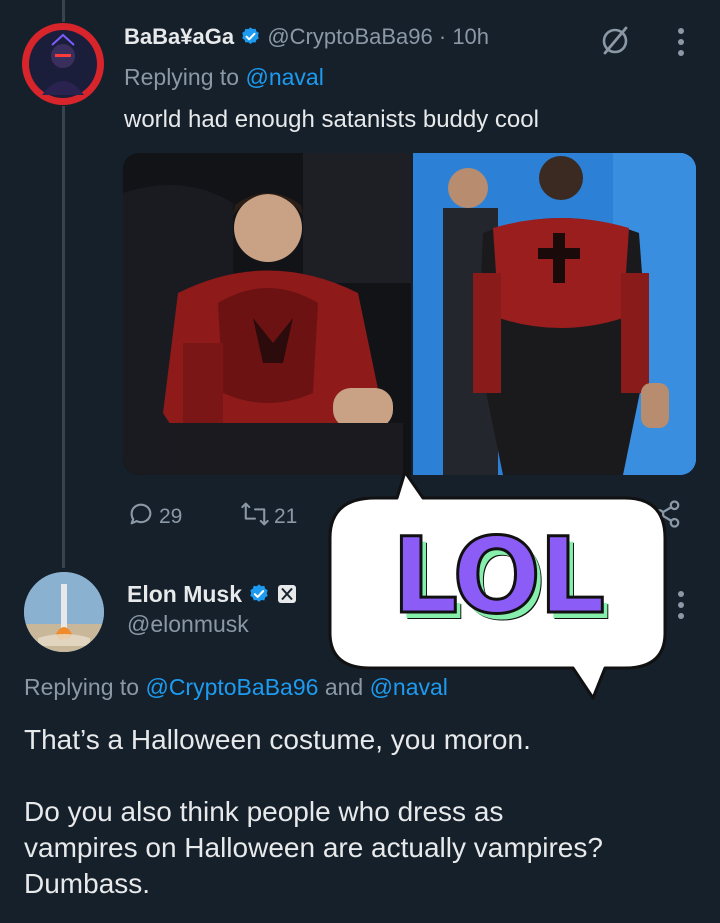  Describe the element at coordinates (464, 36) in the screenshot. I see `timestamp: · 10h` at that location.